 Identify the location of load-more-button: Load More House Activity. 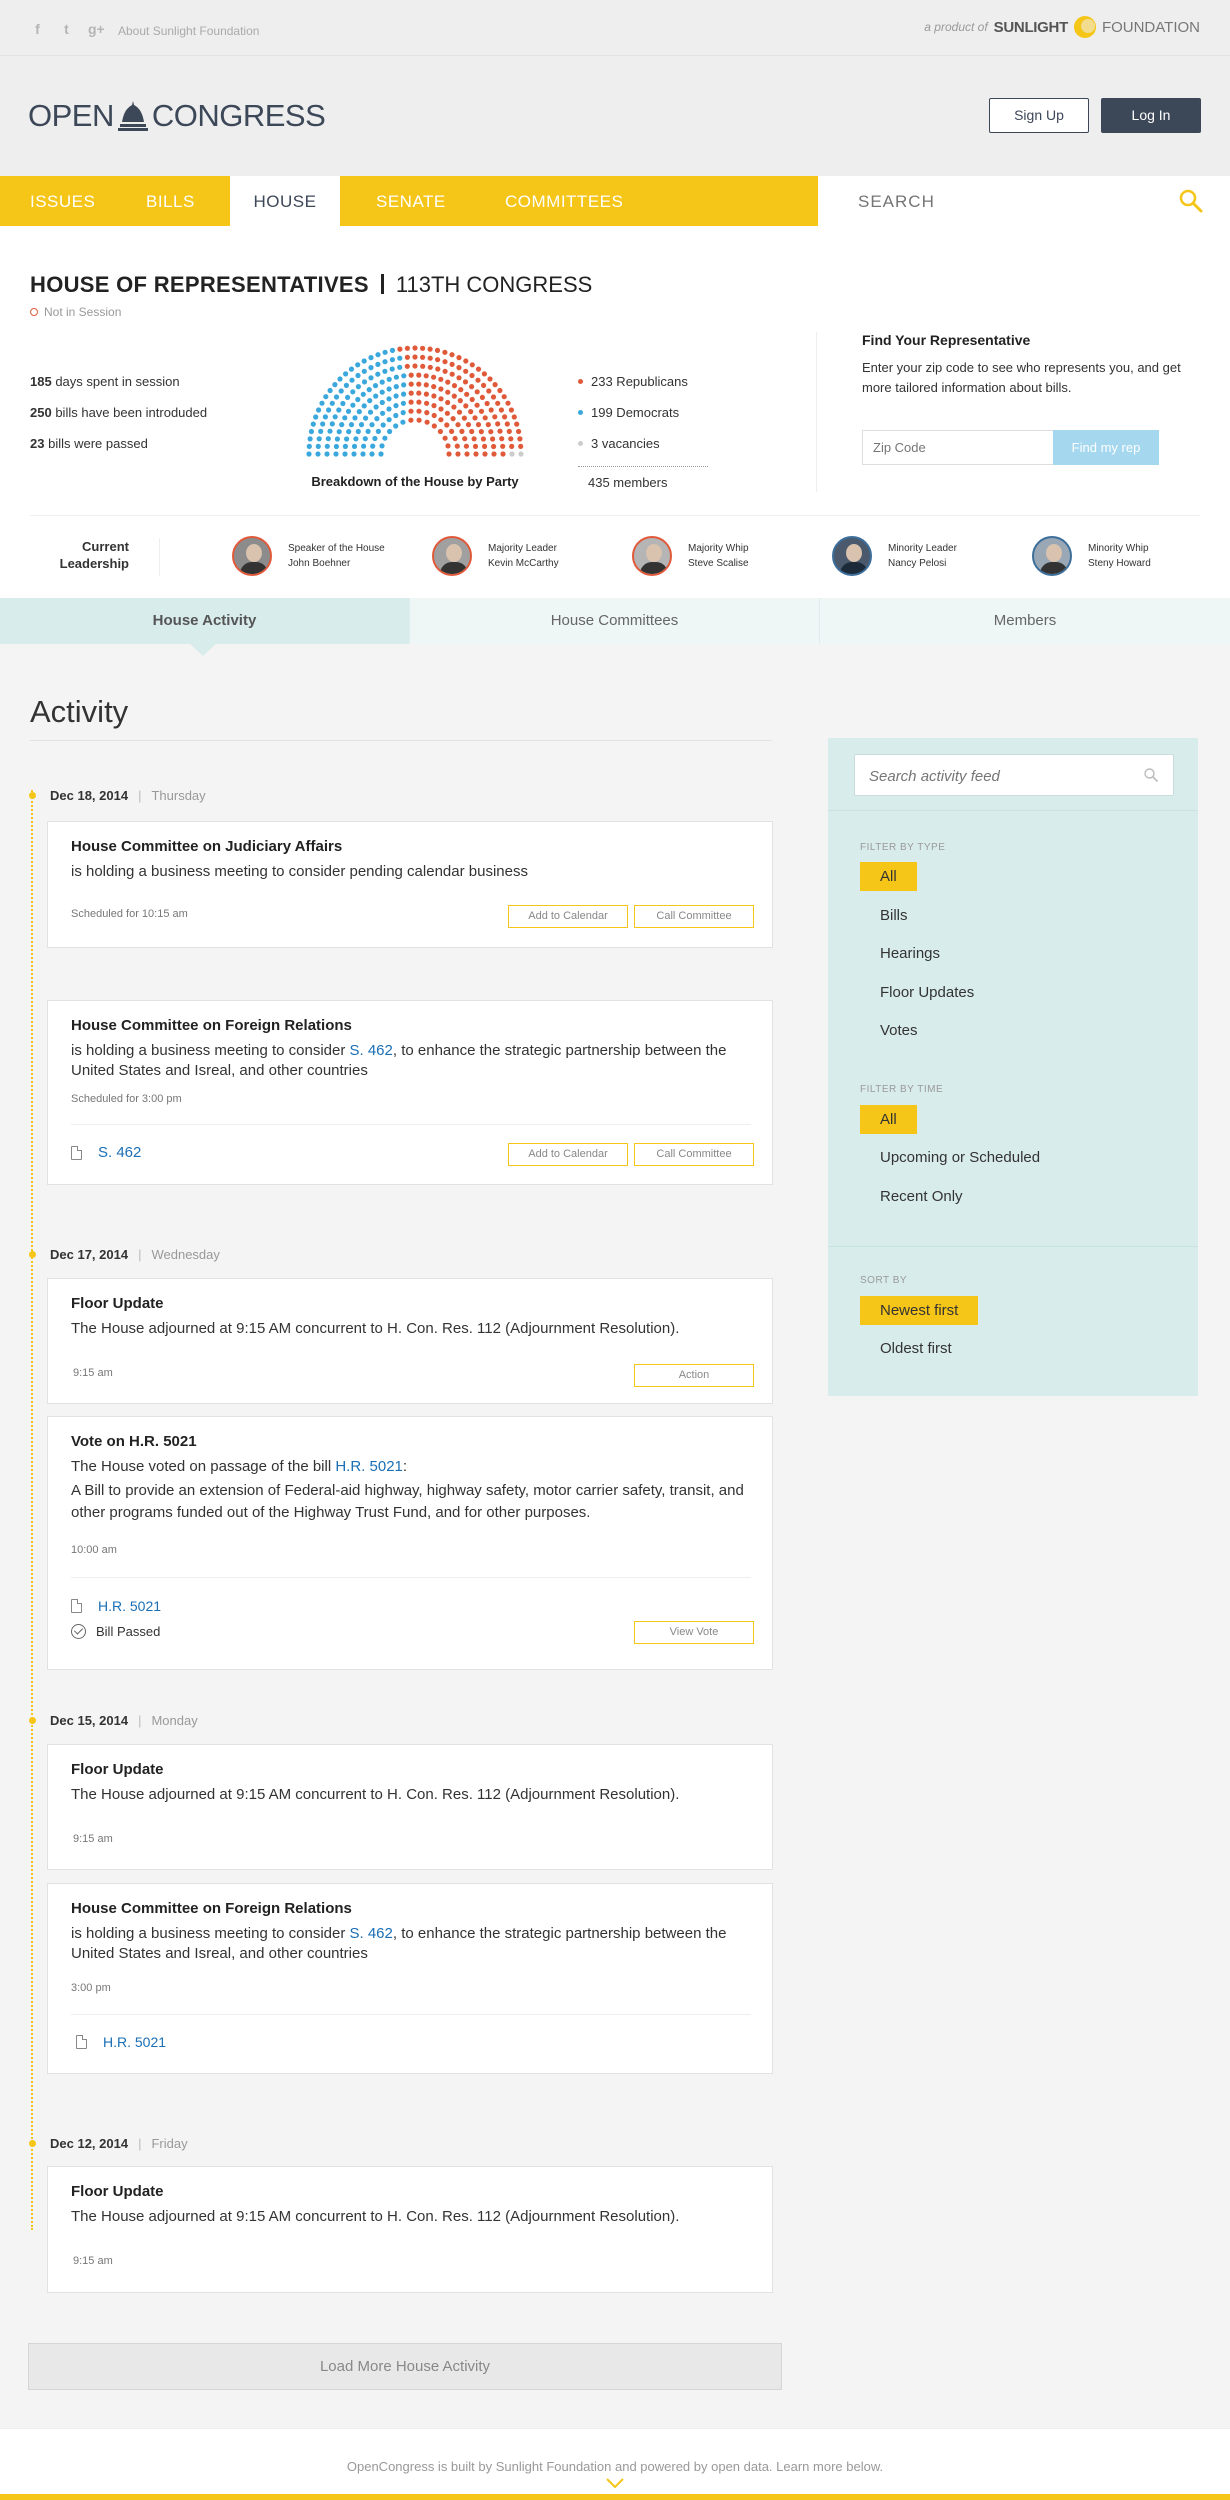
(405, 2366).